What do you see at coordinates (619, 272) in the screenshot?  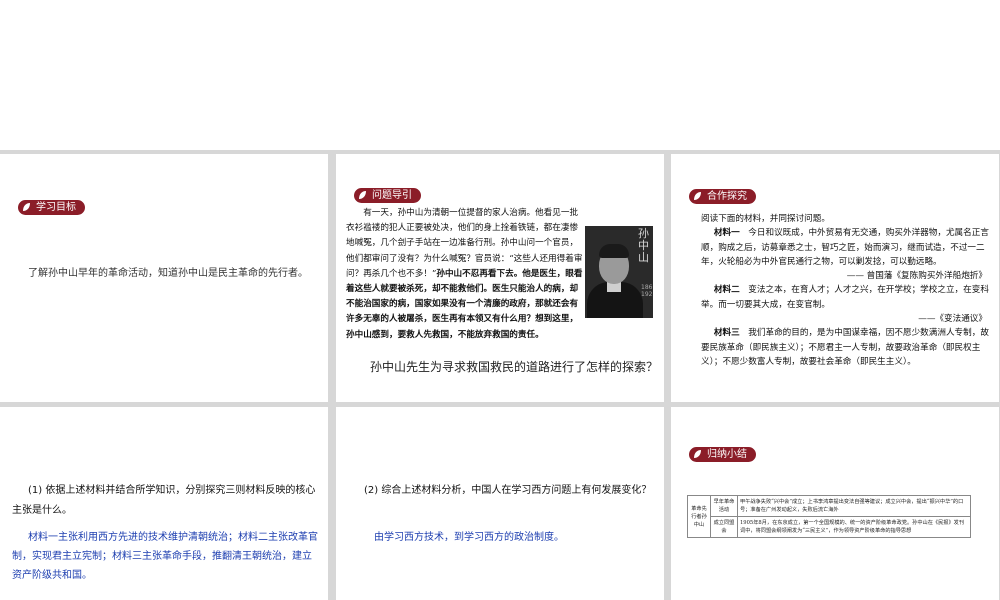 I see `sun-yatsen-portrait: 孙中山 1866-1925` at bounding box center [619, 272].